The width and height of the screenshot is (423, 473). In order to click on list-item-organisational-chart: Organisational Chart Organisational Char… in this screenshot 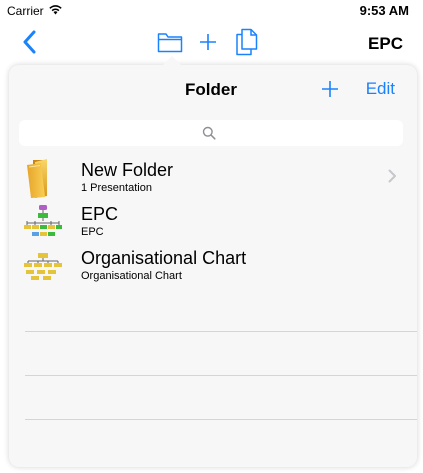, I will do `click(213, 265)`.